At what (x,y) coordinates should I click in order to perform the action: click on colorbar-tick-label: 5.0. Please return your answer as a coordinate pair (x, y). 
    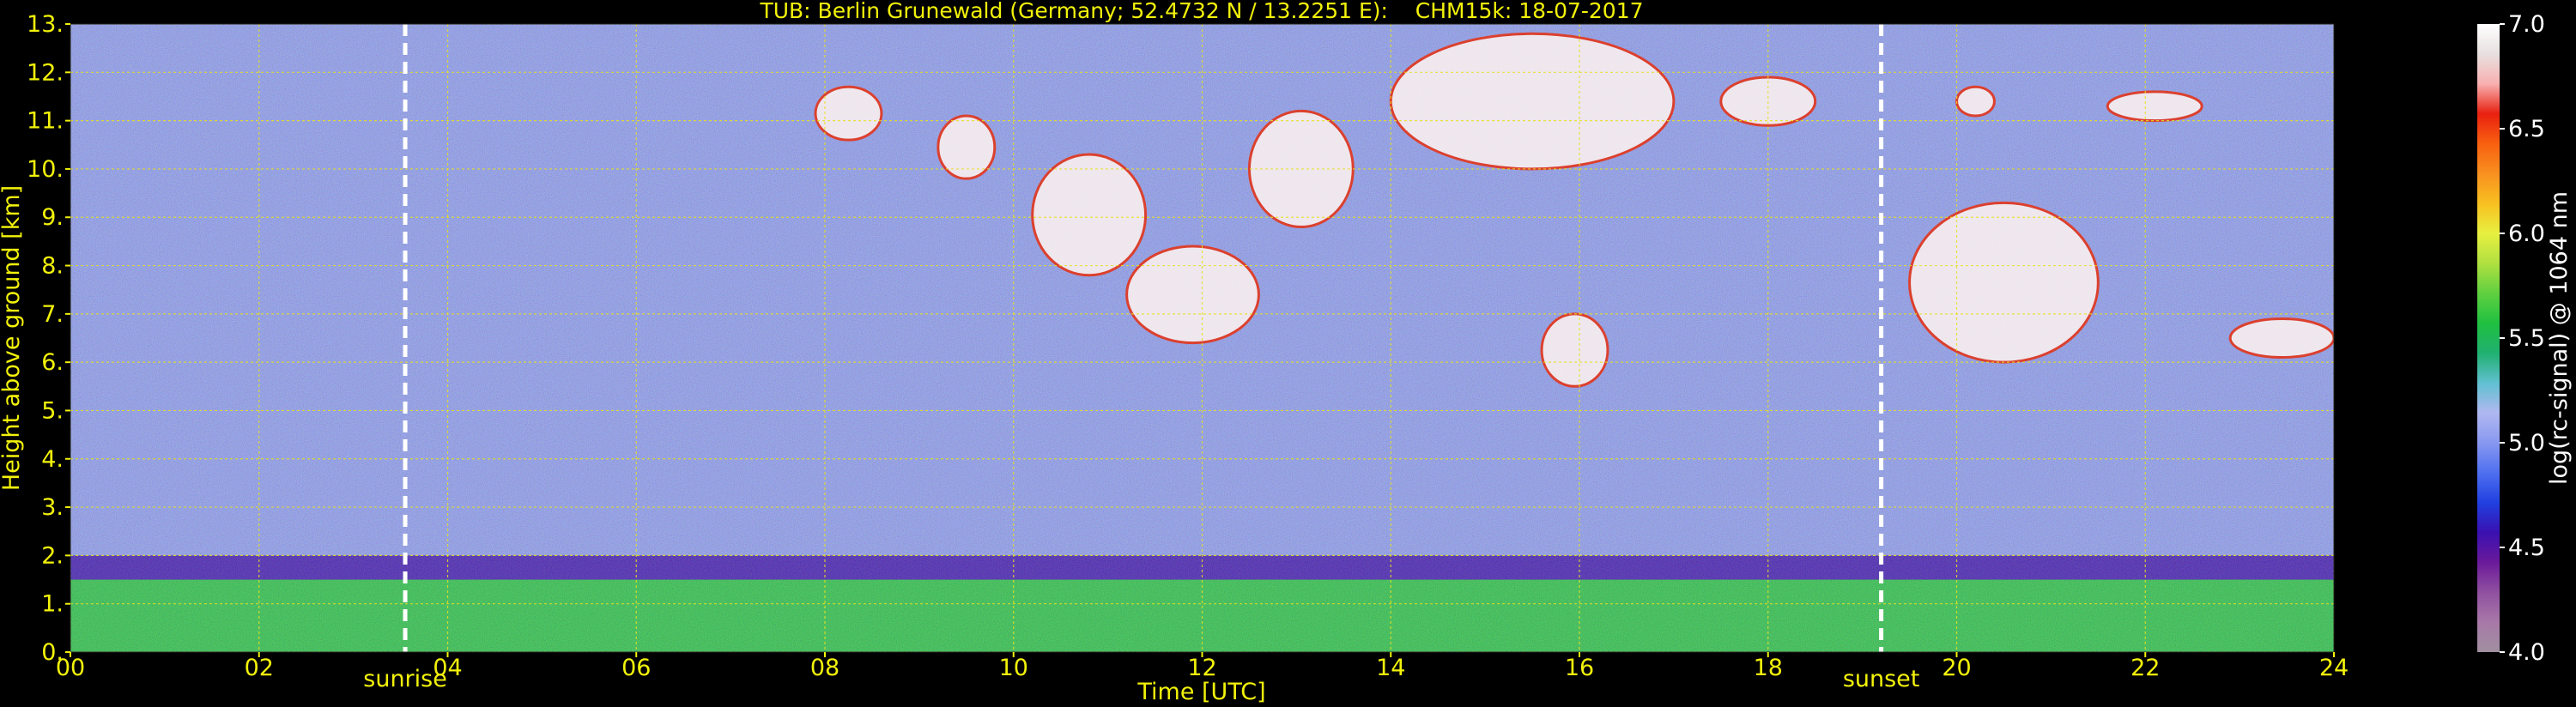
    Looking at the image, I should click on (2526, 443).